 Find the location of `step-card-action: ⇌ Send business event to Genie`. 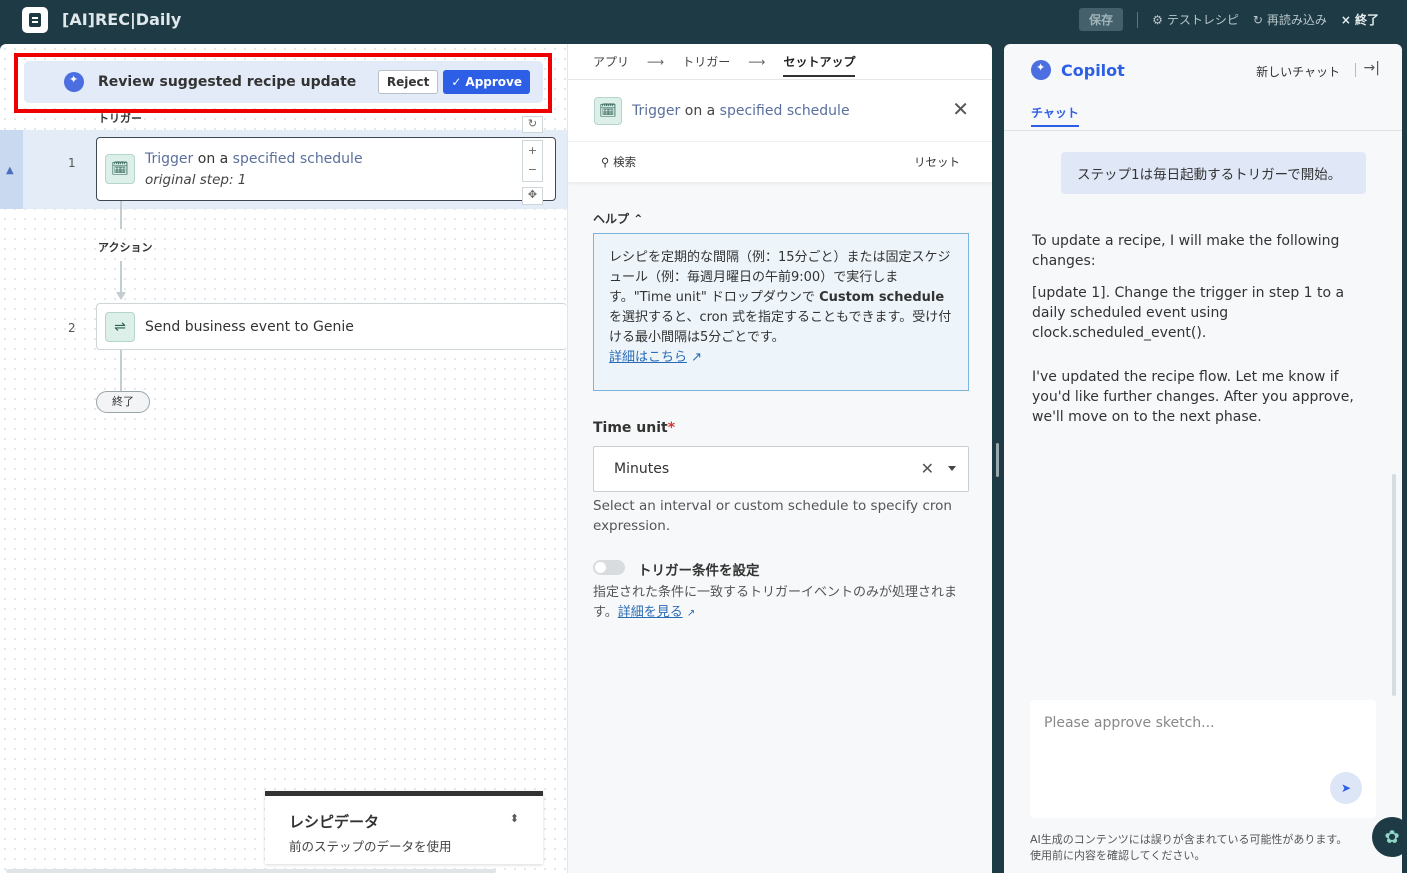

step-card-action: ⇌ Send business event to Genie is located at coordinates (331, 326).